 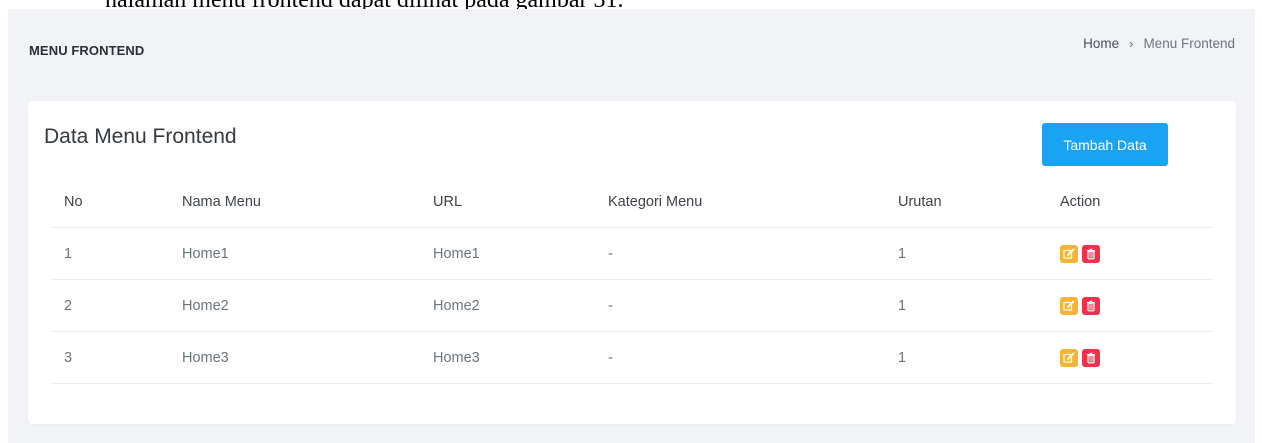 What do you see at coordinates (293, 305) in the screenshot?
I see `cell-nama-menu: Home2` at bounding box center [293, 305].